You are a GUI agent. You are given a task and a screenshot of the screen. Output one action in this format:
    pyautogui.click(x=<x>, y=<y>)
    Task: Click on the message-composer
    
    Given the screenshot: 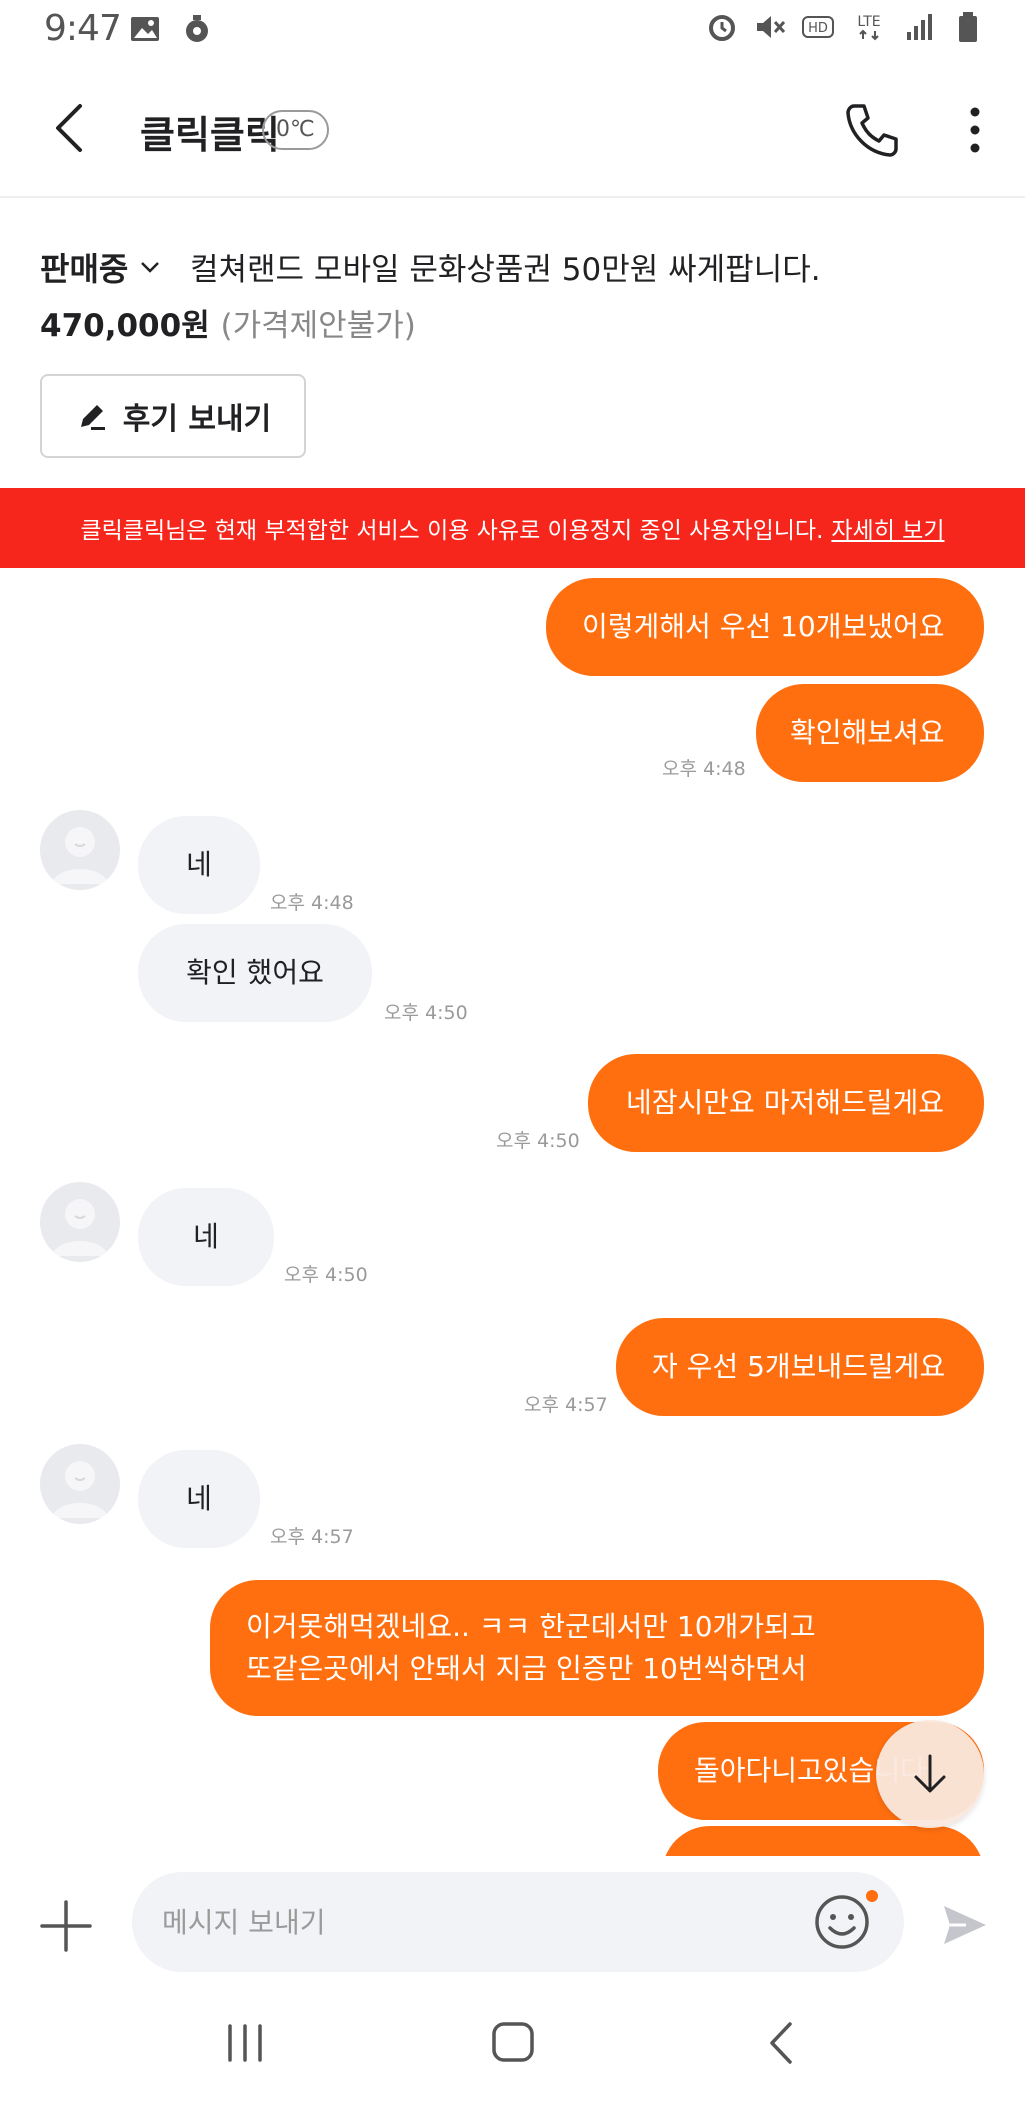 What is the action you would take?
    pyautogui.click(x=512, y=1921)
    